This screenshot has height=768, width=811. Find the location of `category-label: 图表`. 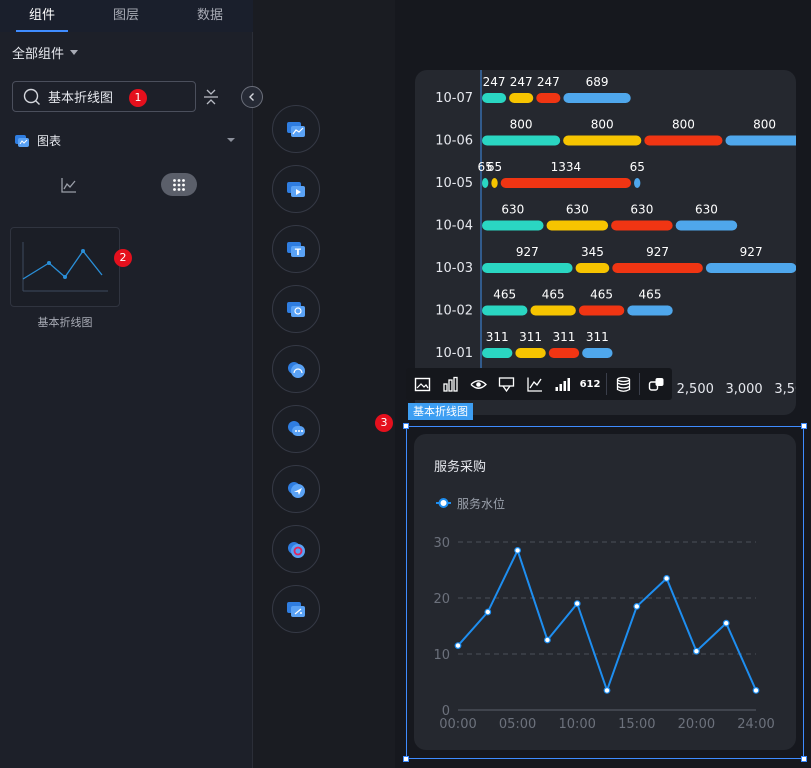

category-label: 图表 is located at coordinates (49, 140).